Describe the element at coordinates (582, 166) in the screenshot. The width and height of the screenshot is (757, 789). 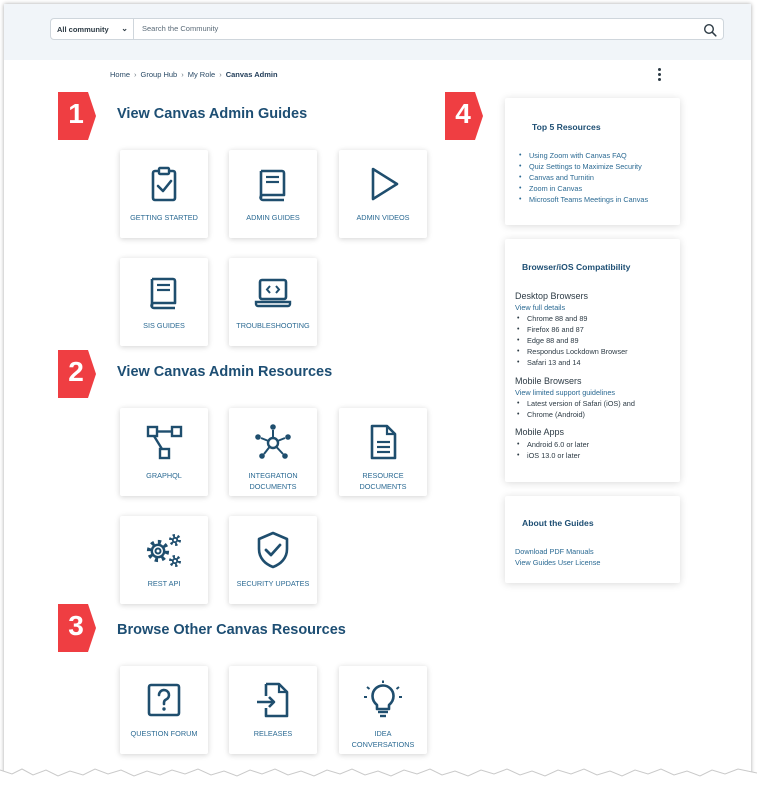
I see `resource-link: Quiz Settings to Maximize Security` at that location.